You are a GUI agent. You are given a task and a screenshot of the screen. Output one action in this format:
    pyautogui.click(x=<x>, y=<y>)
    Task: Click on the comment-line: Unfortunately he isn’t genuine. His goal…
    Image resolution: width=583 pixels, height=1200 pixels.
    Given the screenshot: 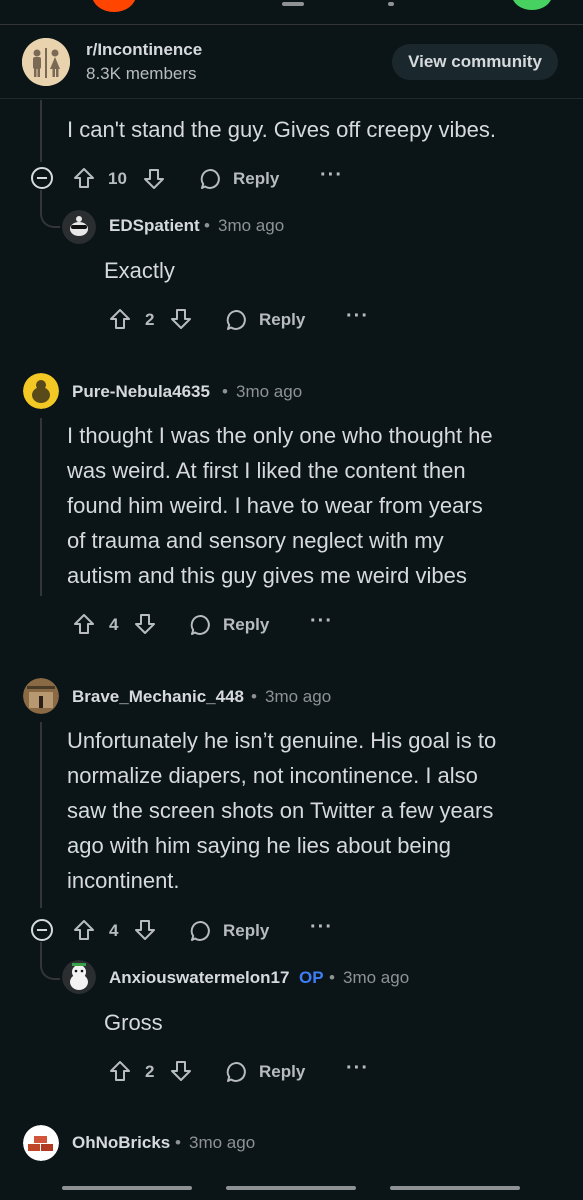 What is the action you would take?
    pyautogui.click(x=282, y=740)
    